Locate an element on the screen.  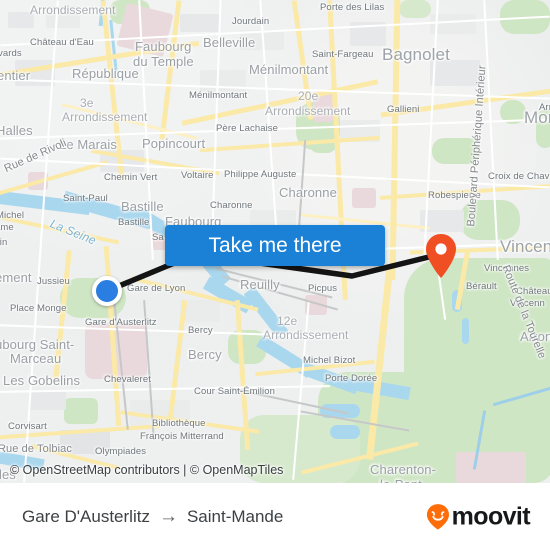
map-pin-icon is located at coordinates (441, 256).